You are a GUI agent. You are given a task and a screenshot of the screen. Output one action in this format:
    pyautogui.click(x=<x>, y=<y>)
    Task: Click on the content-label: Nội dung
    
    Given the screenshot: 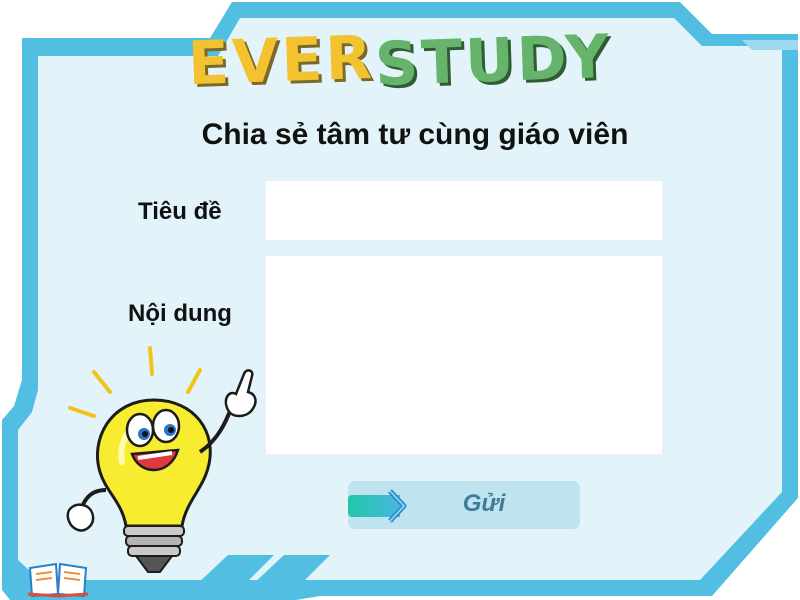 What is the action you would take?
    pyautogui.click(x=180, y=313)
    